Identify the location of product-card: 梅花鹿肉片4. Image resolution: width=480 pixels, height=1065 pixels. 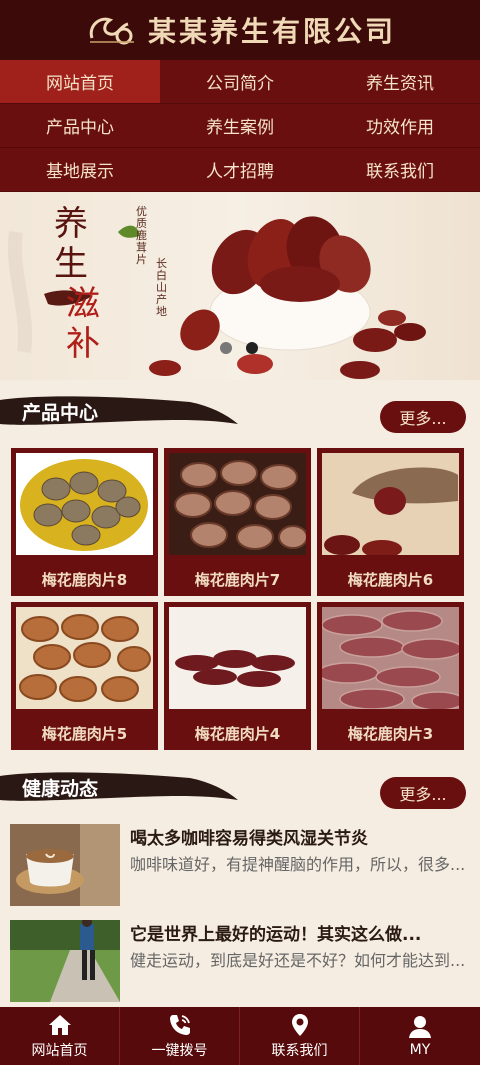
(237, 676).